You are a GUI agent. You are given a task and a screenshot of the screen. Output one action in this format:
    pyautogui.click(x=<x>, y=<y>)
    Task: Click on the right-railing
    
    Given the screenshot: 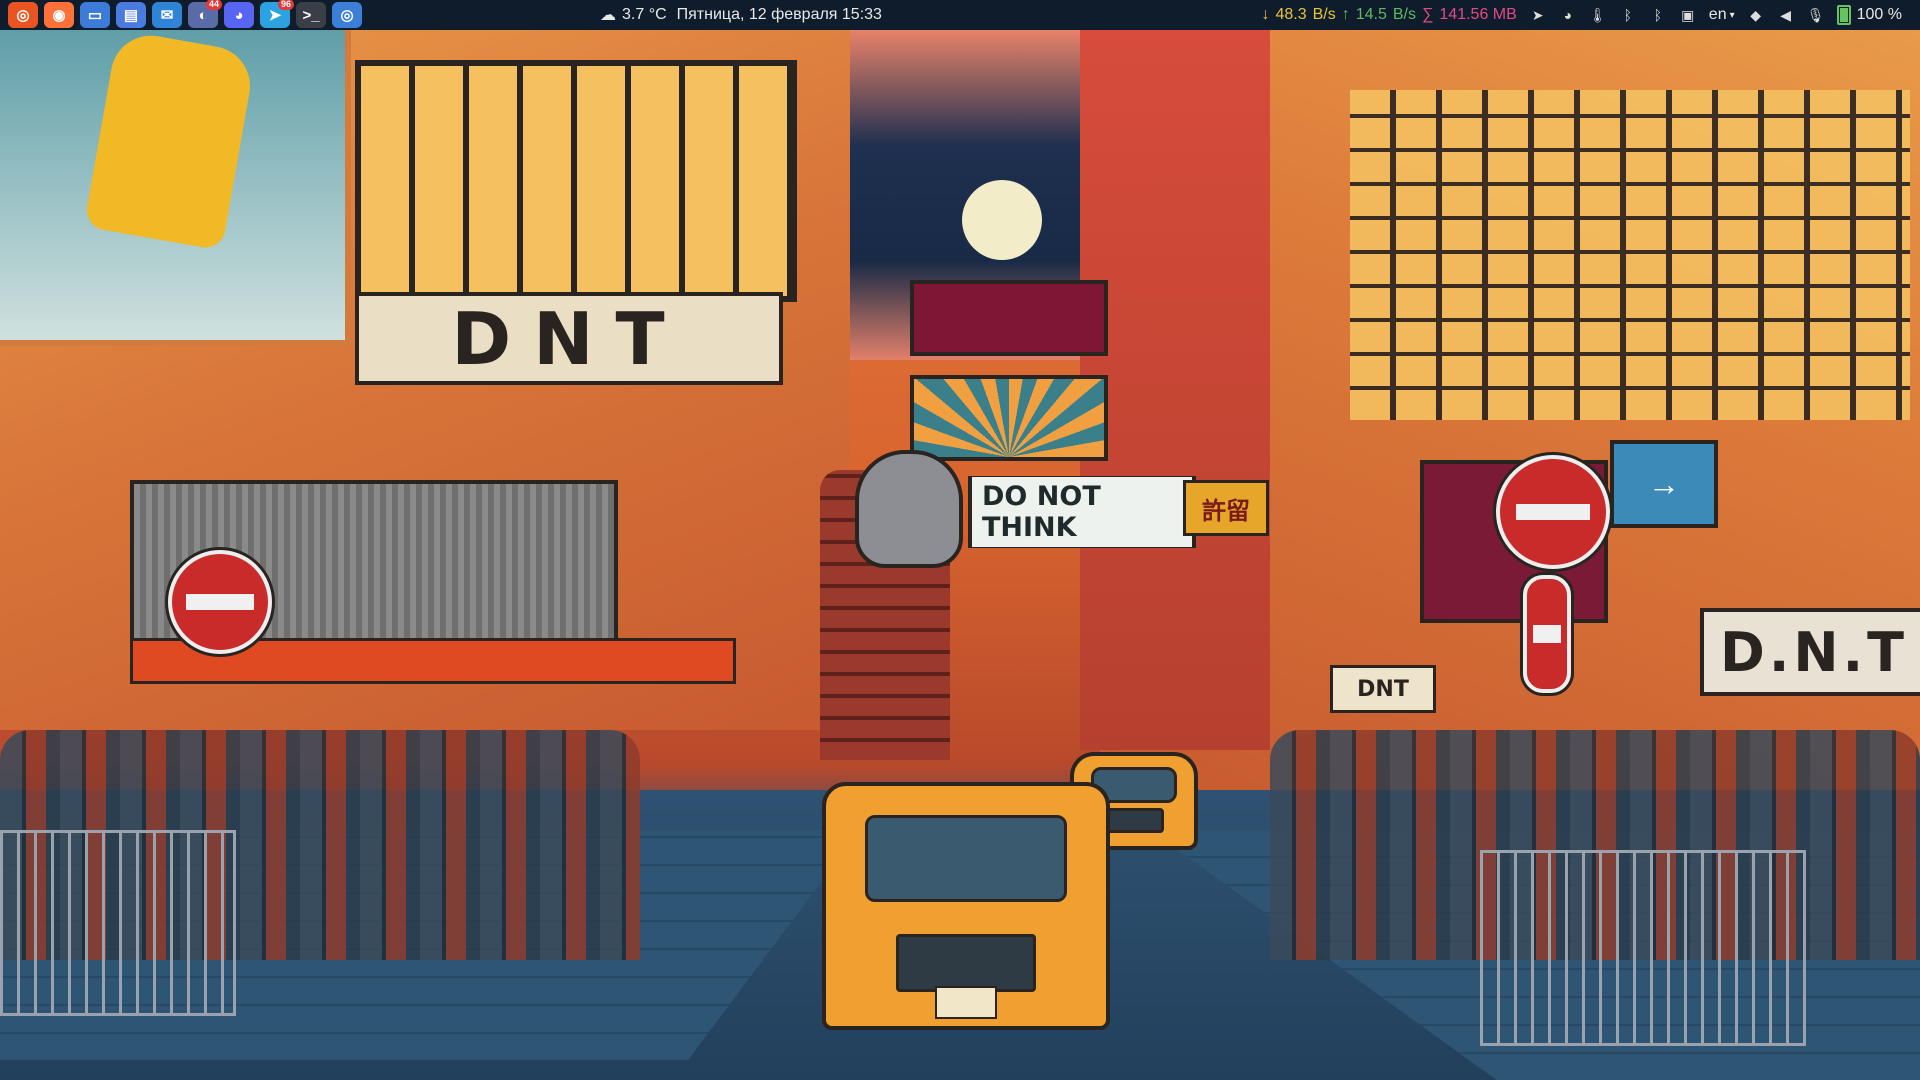 What is the action you would take?
    pyautogui.click(x=1643, y=948)
    